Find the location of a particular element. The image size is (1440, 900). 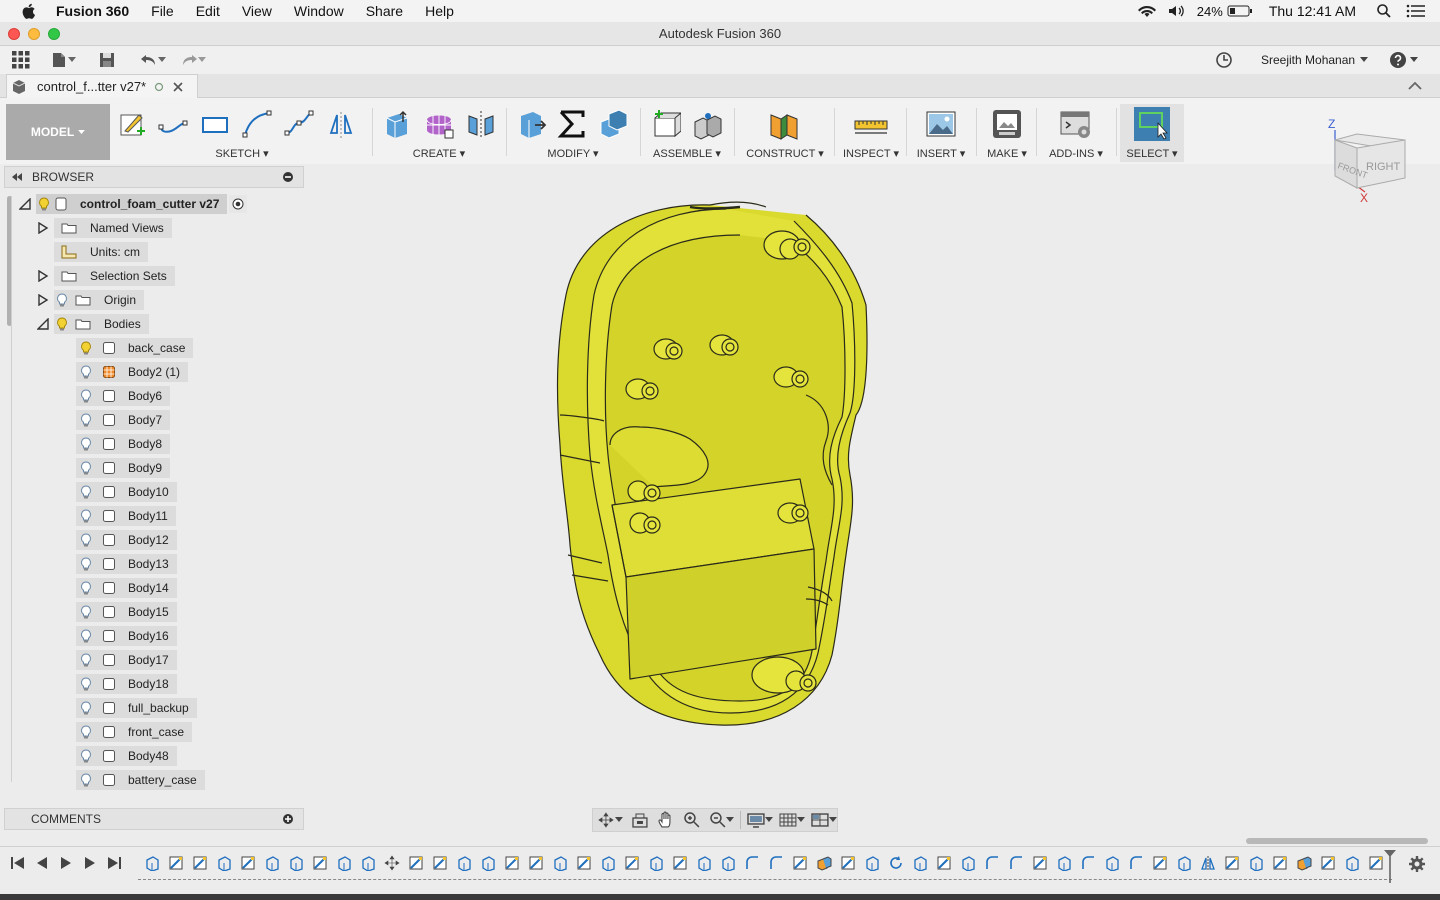

new-component-icon is located at coordinates (665, 124).